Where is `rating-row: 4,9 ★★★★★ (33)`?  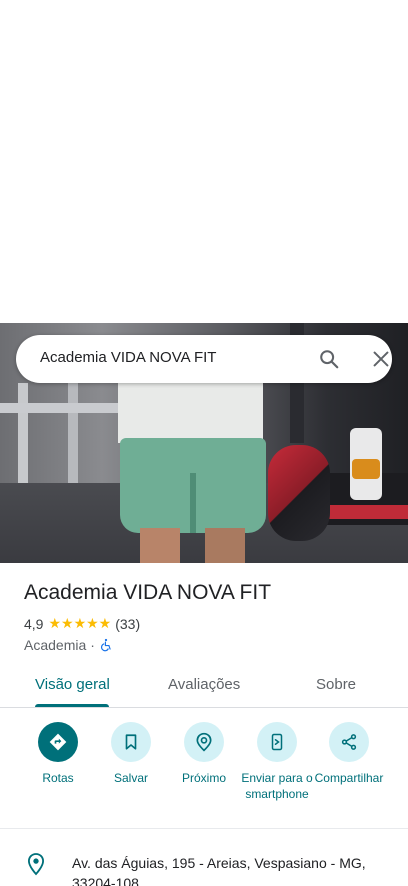 rating-row: 4,9 ★★★★★ (33) is located at coordinates (82, 623).